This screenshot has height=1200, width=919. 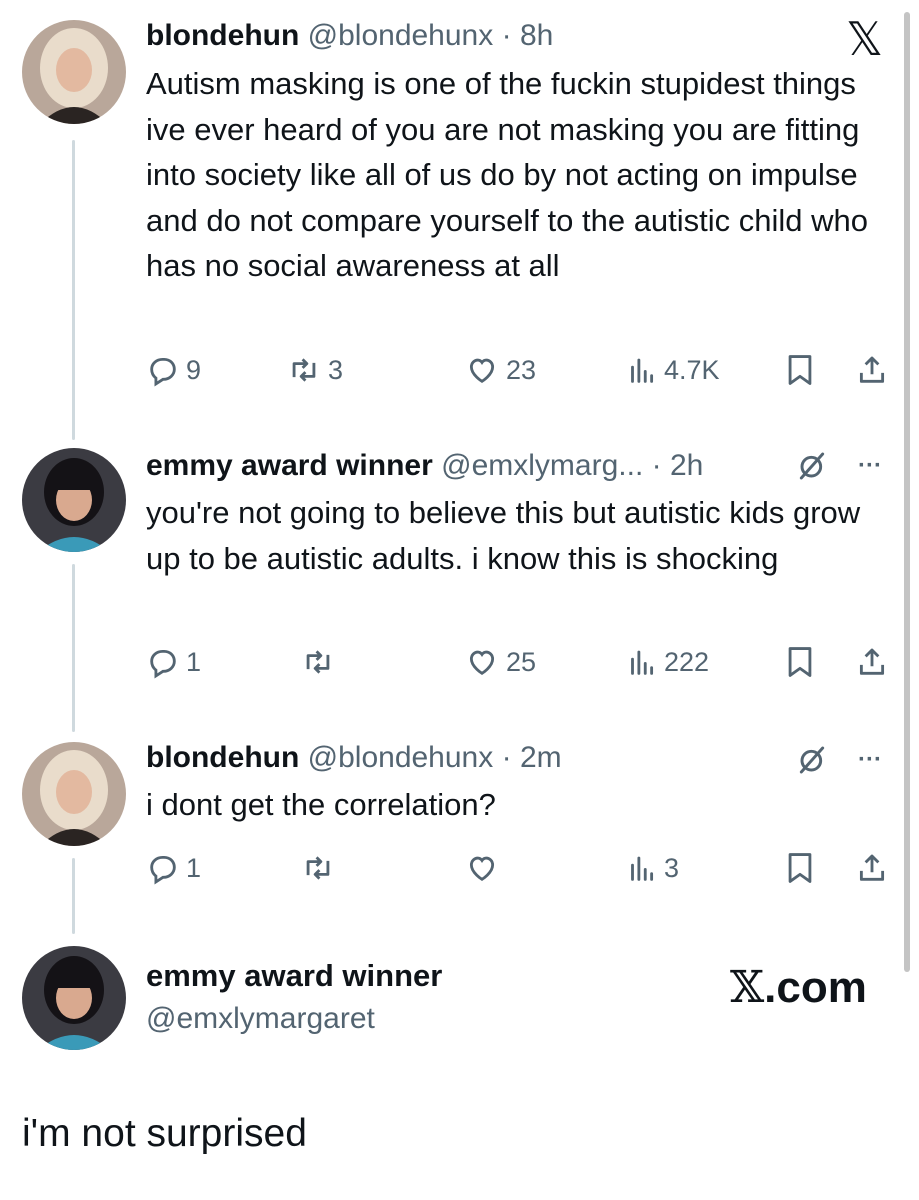 I want to click on views-button: 4.7K, so click(x=672, y=370).